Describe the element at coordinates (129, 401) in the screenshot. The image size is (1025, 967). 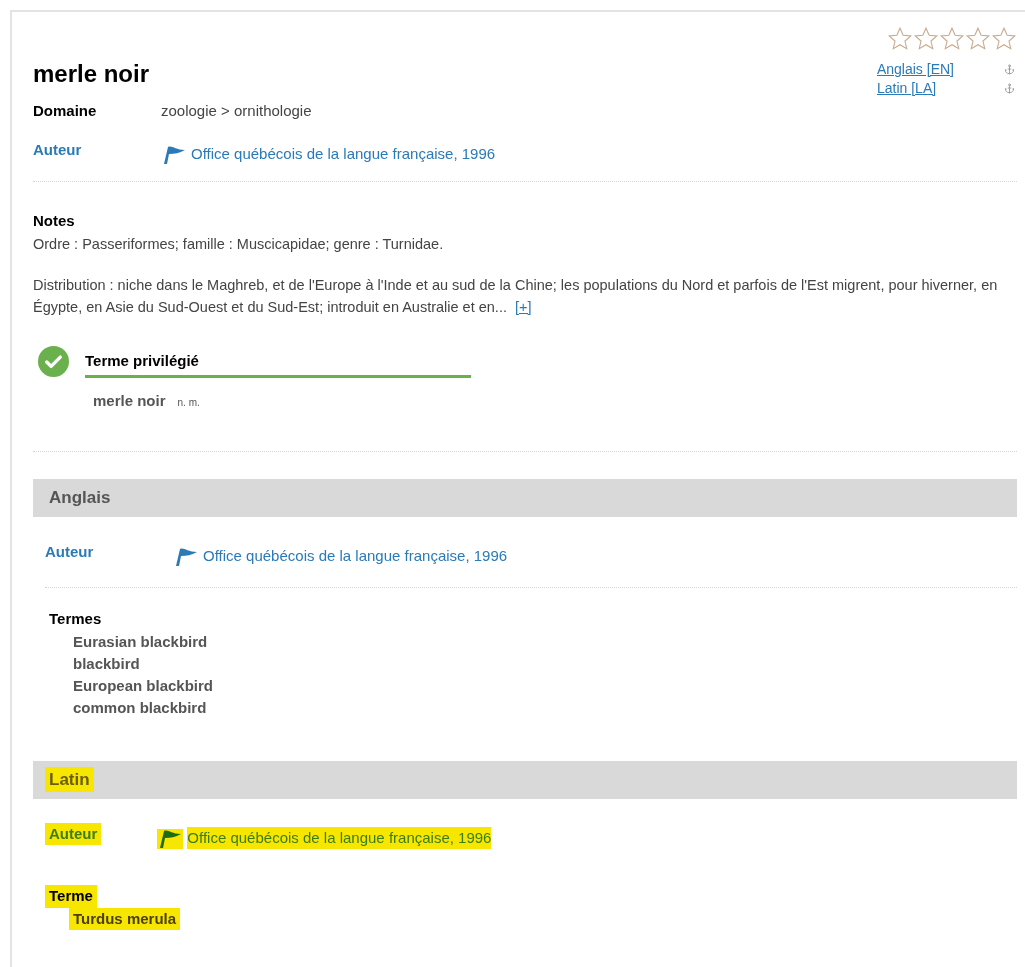
I see `preferred-term: merle noir` at that location.